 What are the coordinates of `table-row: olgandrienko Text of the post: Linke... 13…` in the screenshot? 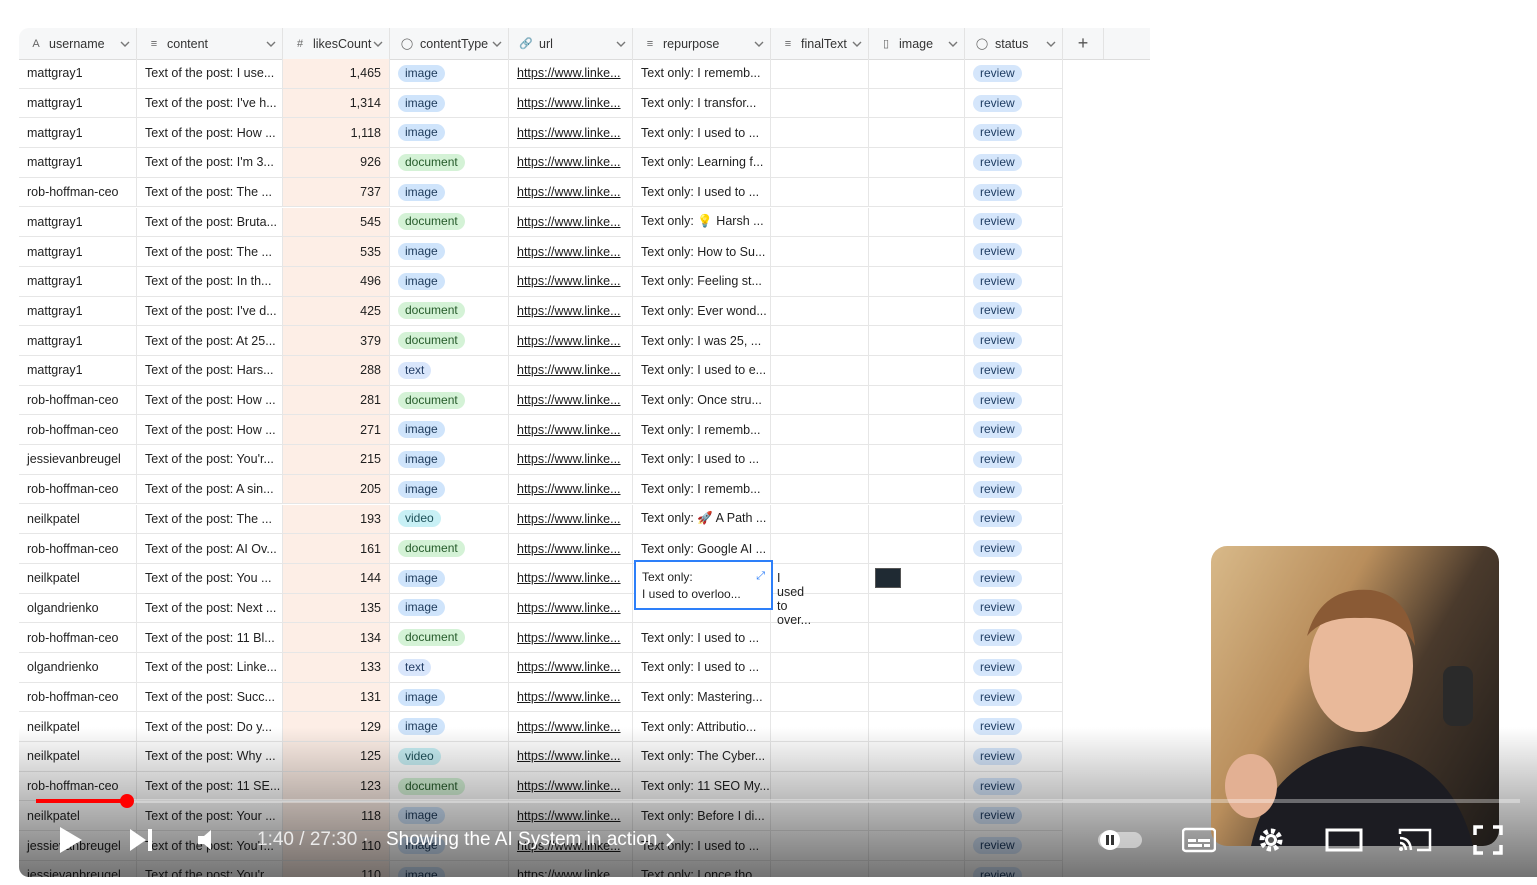 It's located at (541, 668).